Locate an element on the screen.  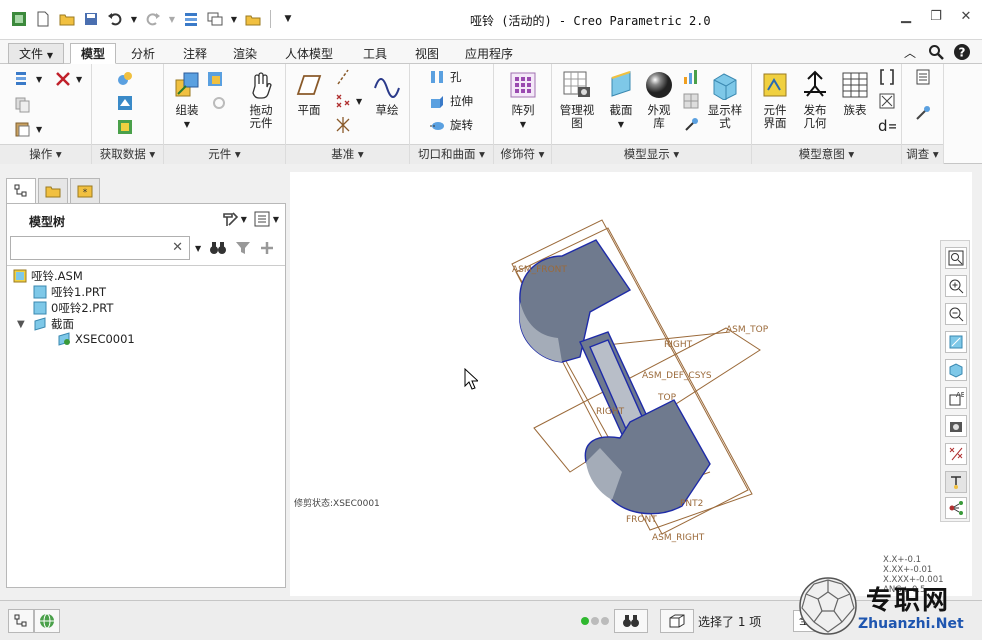
group-label-cut-surface: 切口和曲面 ▾ is located at coordinates (451, 154).